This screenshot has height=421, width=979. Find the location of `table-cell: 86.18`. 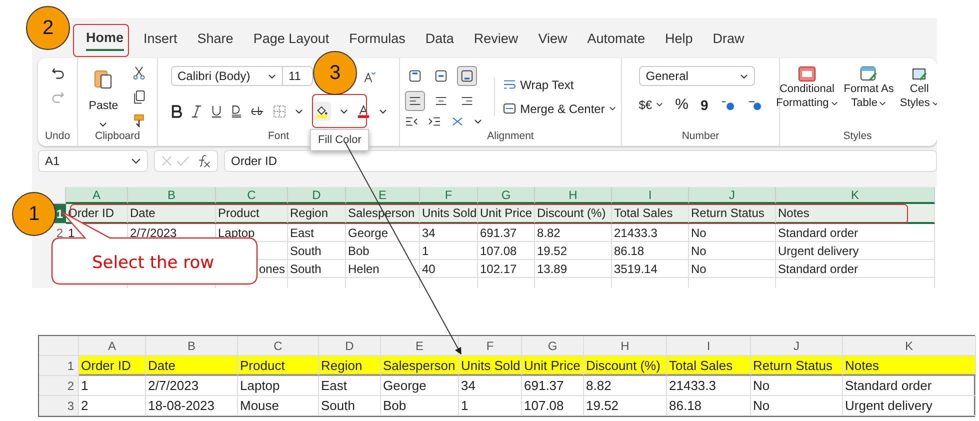

table-cell: 86.18 is located at coordinates (650, 251).